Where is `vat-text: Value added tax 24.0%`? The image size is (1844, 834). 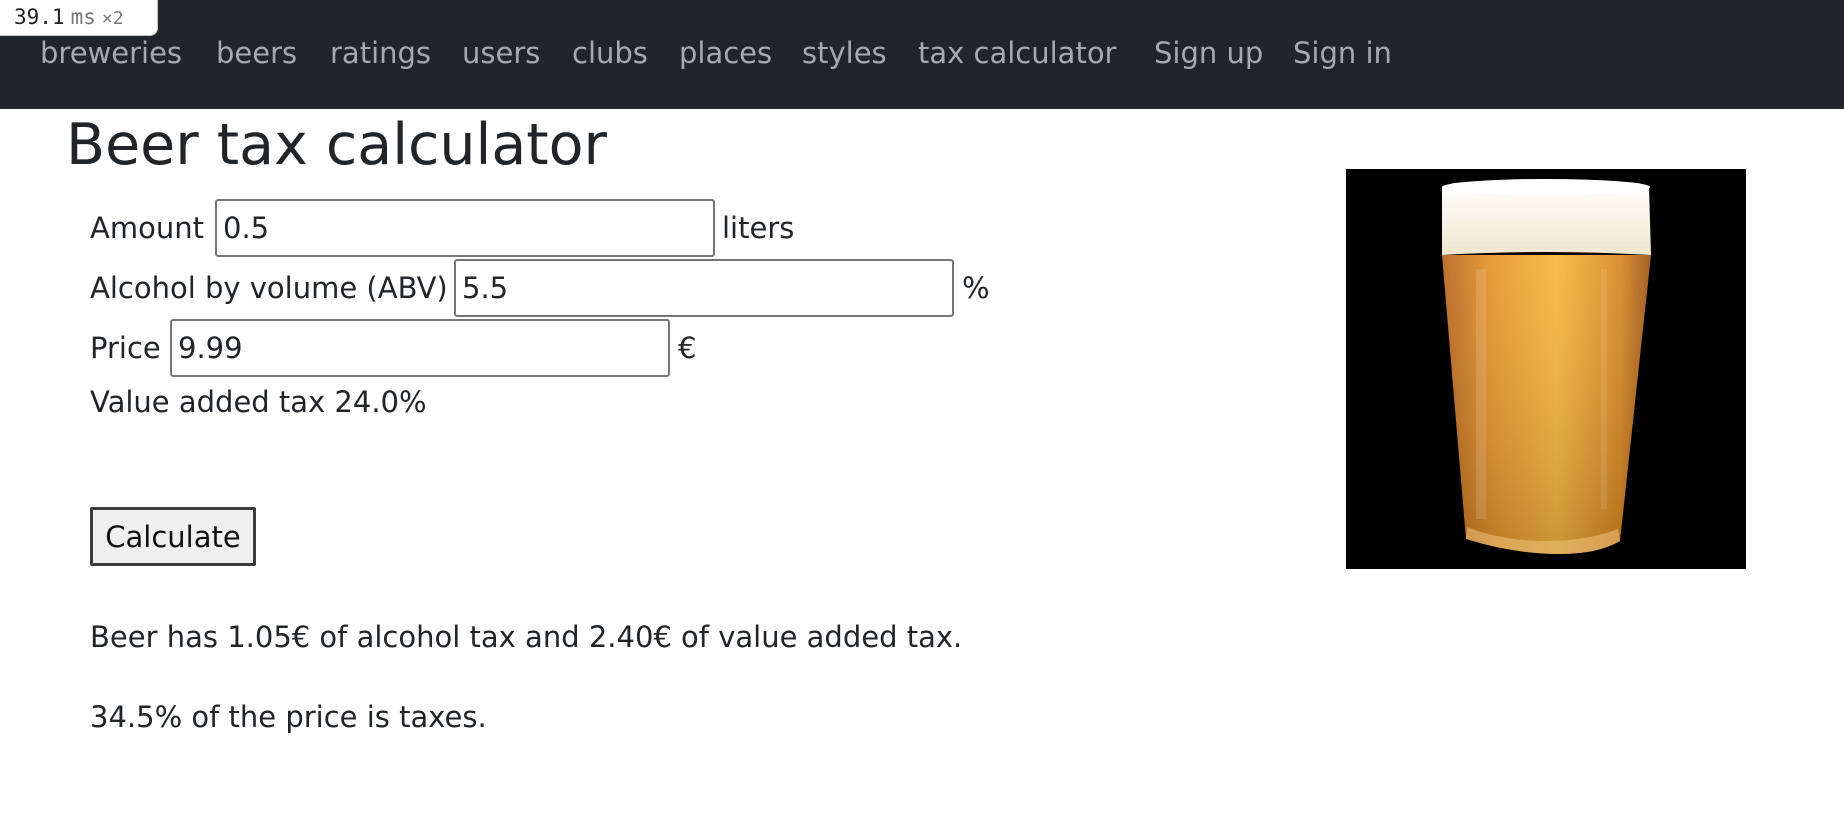 vat-text: Value added tax 24.0% is located at coordinates (258, 402).